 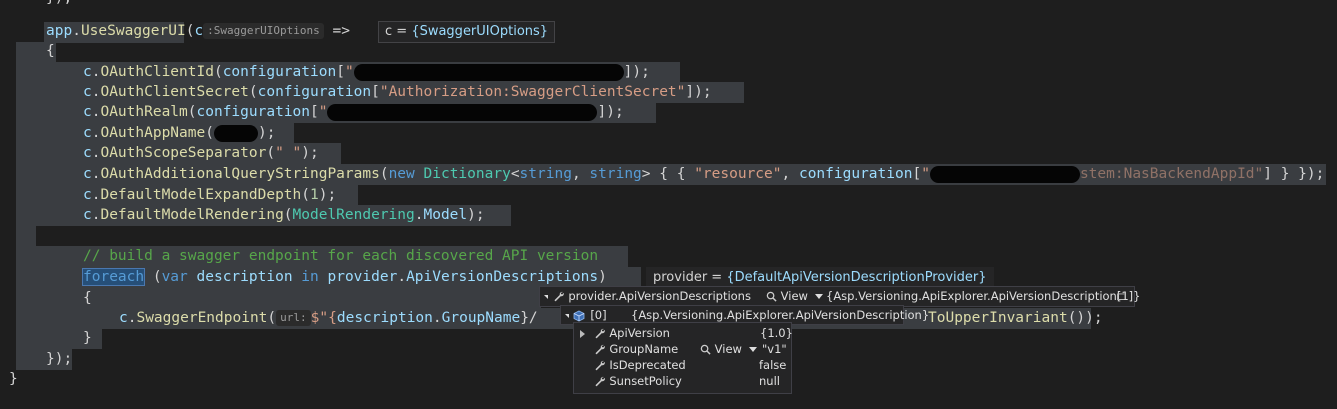 What do you see at coordinates (323, 112) in the screenshot?
I see `code-token: "` at bounding box center [323, 112].